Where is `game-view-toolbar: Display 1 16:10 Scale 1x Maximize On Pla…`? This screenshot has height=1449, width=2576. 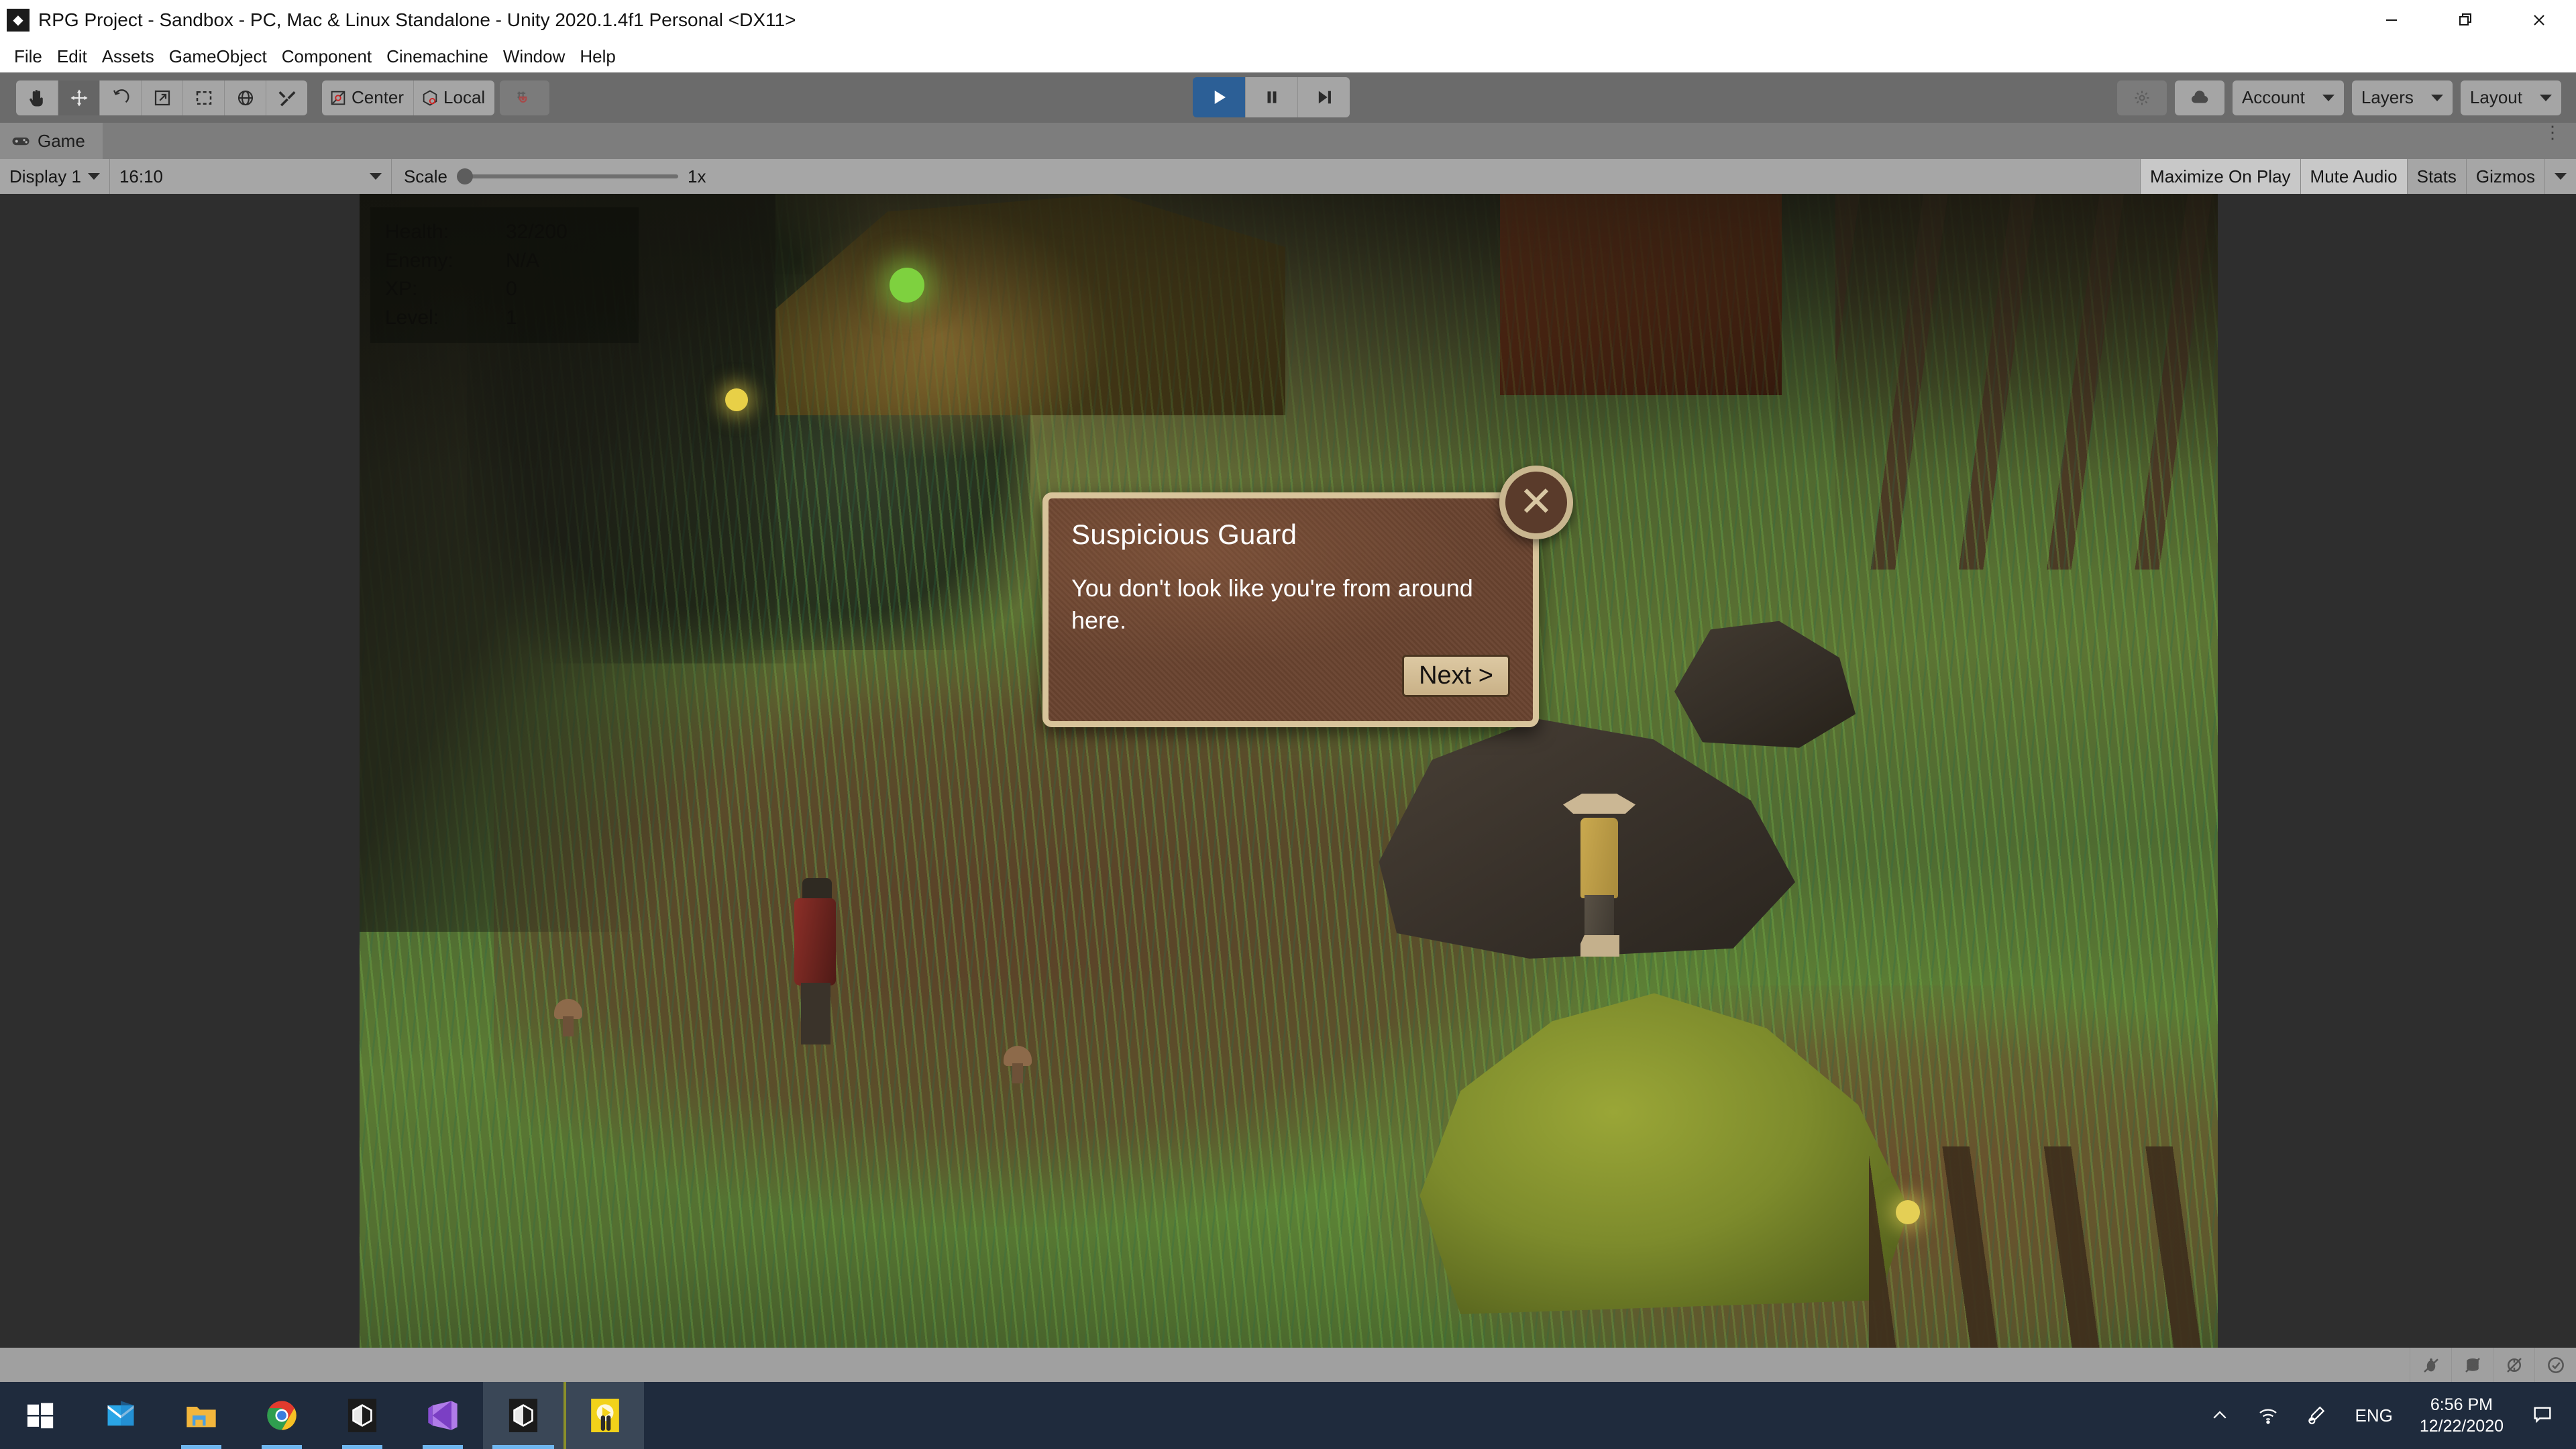 game-view-toolbar: Display 1 16:10 Scale 1x Maximize On Pla… is located at coordinates (1288, 176).